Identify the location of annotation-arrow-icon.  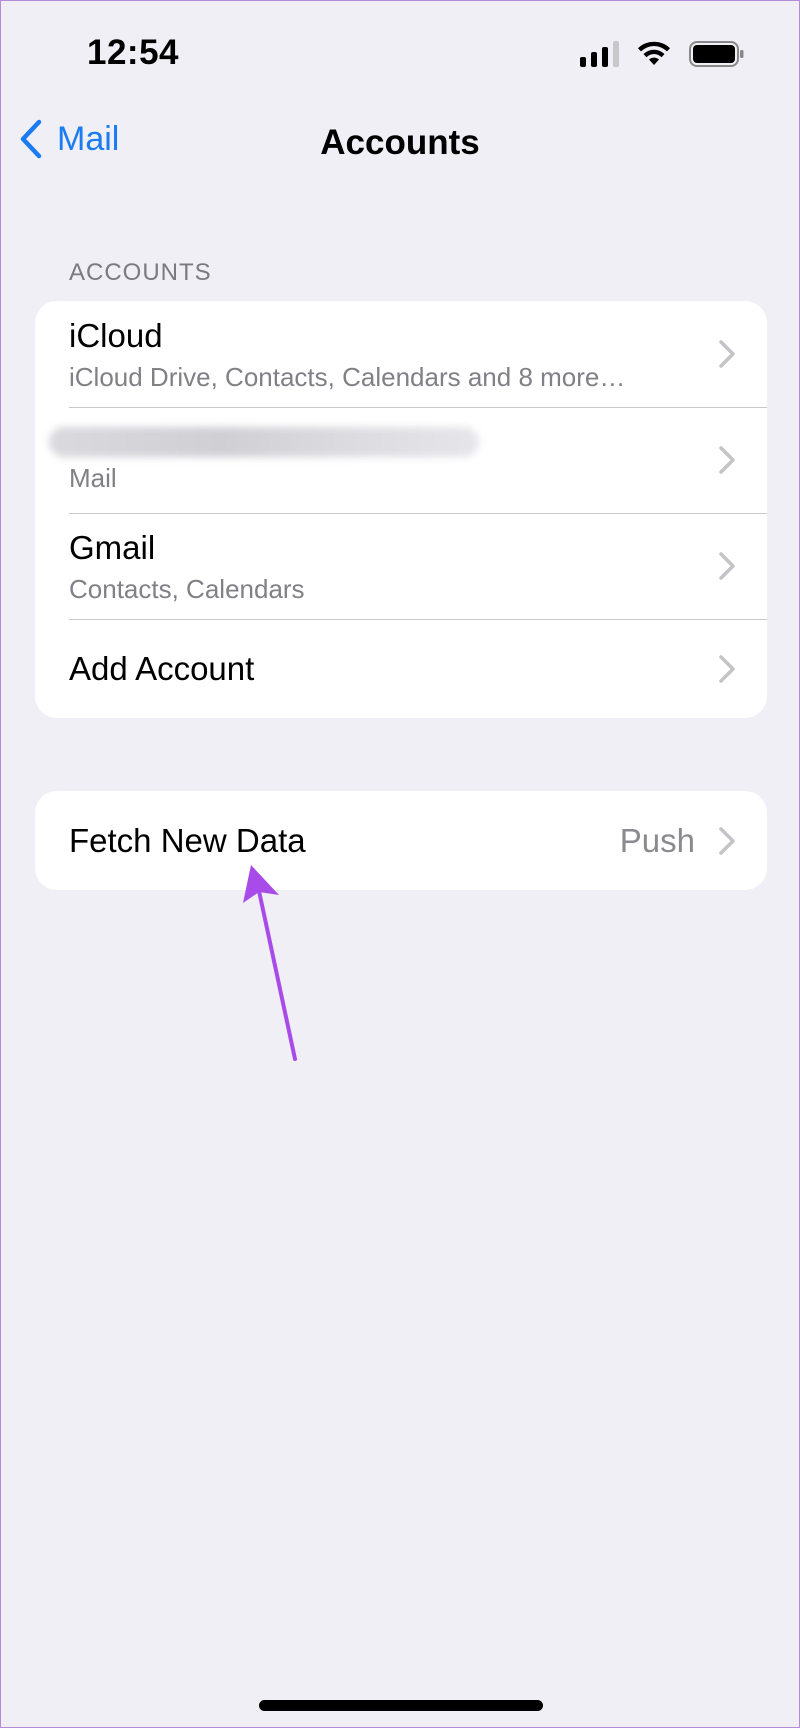
(270, 963).